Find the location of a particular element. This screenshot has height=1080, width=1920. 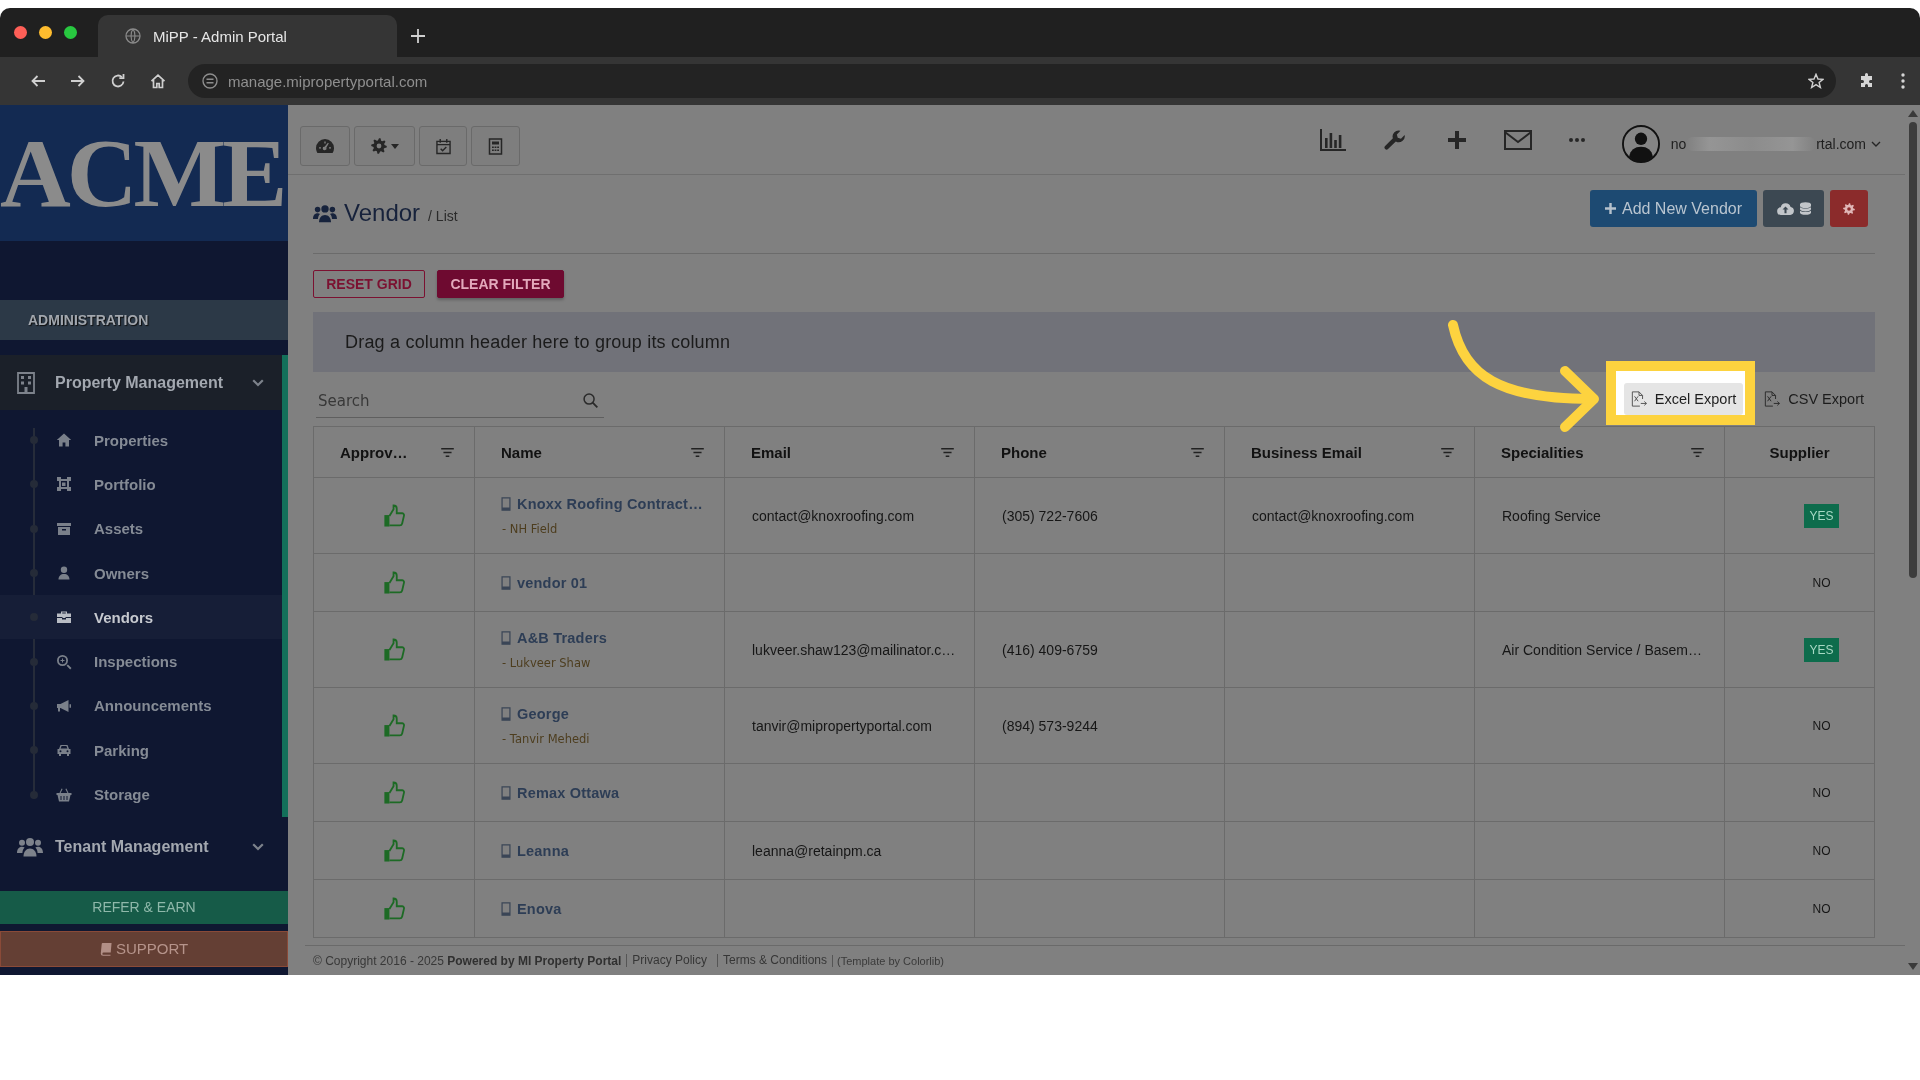

upload-button is located at coordinates (1793, 208).